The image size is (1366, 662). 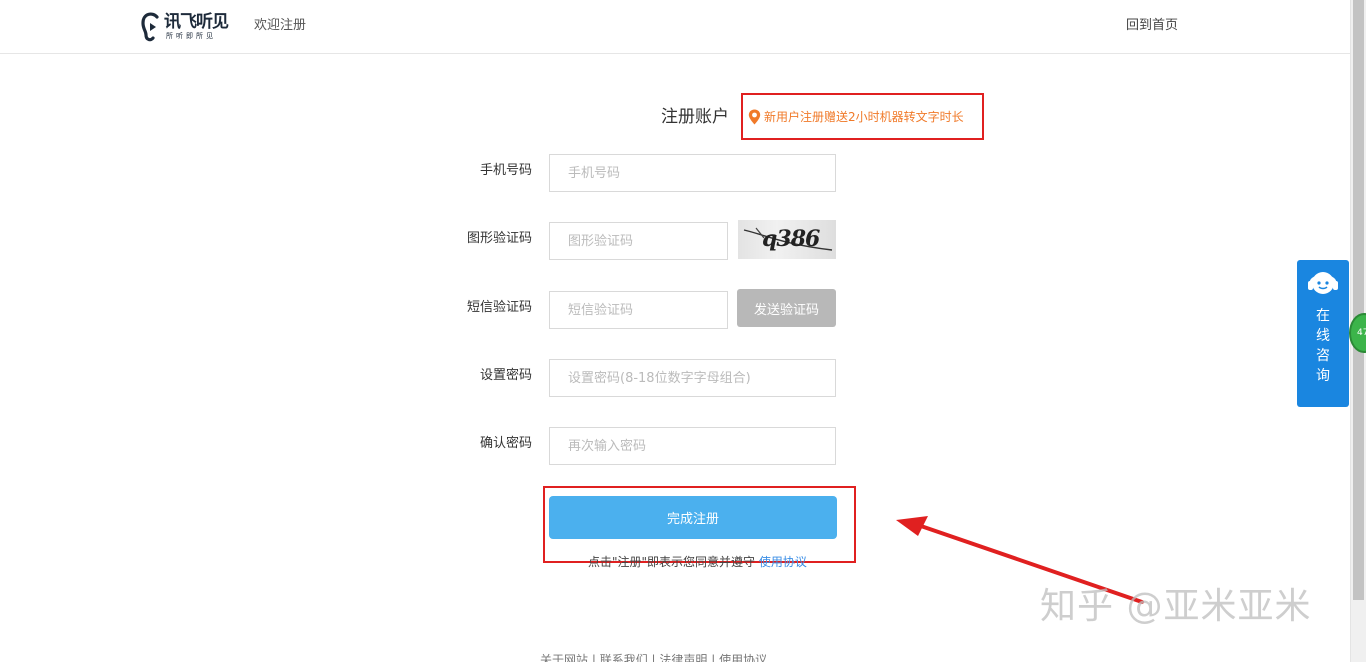 What do you see at coordinates (280, 25) in the screenshot?
I see `welcome-text: 欢迎注册` at bounding box center [280, 25].